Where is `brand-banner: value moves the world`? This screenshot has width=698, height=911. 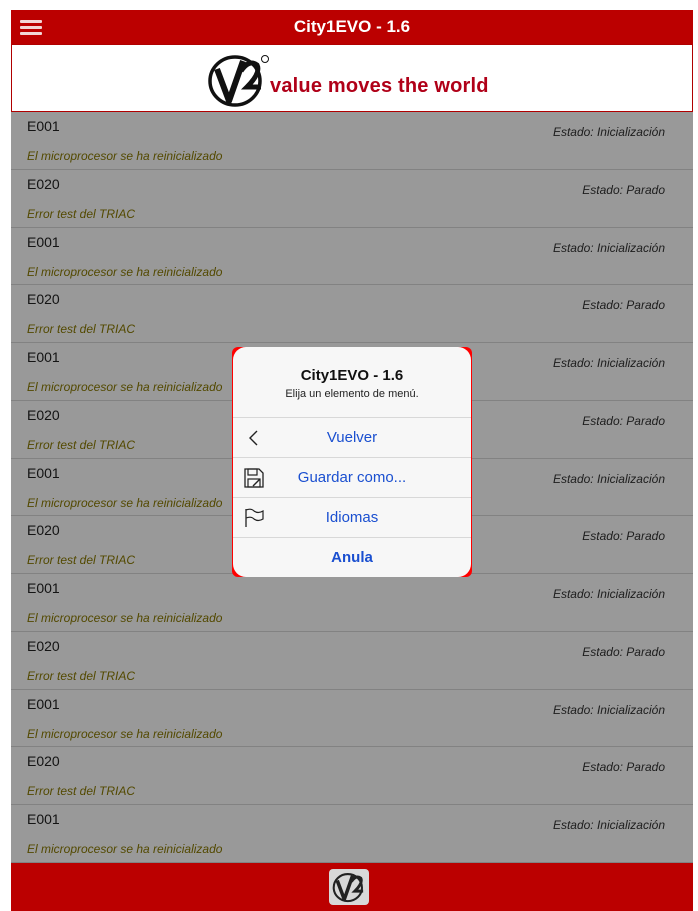
brand-banner: value moves the world is located at coordinates (352, 78).